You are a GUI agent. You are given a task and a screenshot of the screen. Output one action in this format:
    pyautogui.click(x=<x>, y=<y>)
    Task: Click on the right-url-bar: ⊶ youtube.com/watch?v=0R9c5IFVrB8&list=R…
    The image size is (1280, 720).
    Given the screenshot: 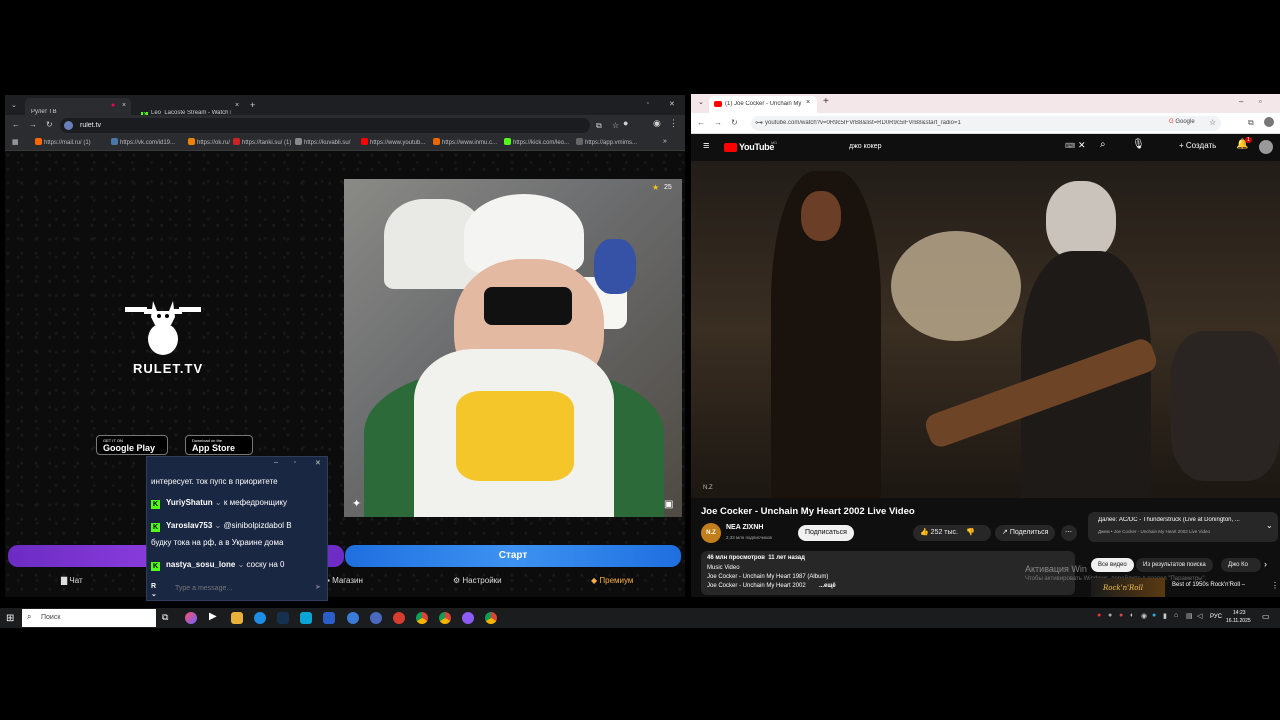 What is the action you would take?
    pyautogui.click(x=986, y=123)
    